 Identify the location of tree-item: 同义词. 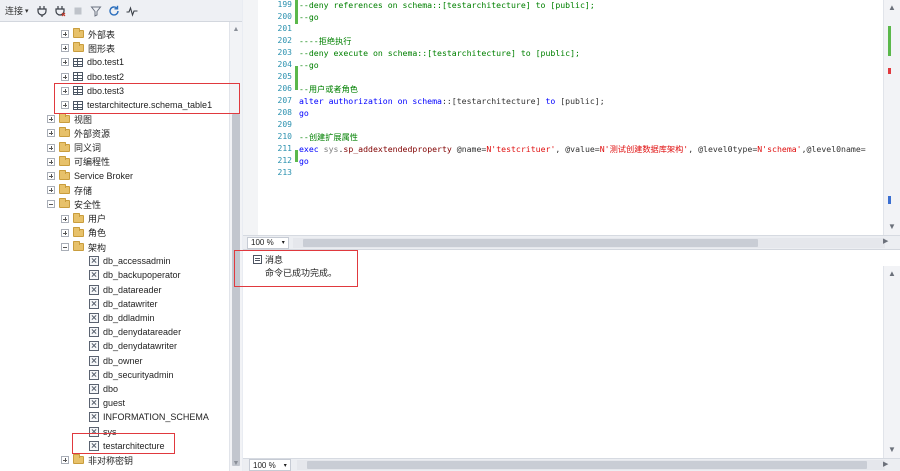
(74, 148).